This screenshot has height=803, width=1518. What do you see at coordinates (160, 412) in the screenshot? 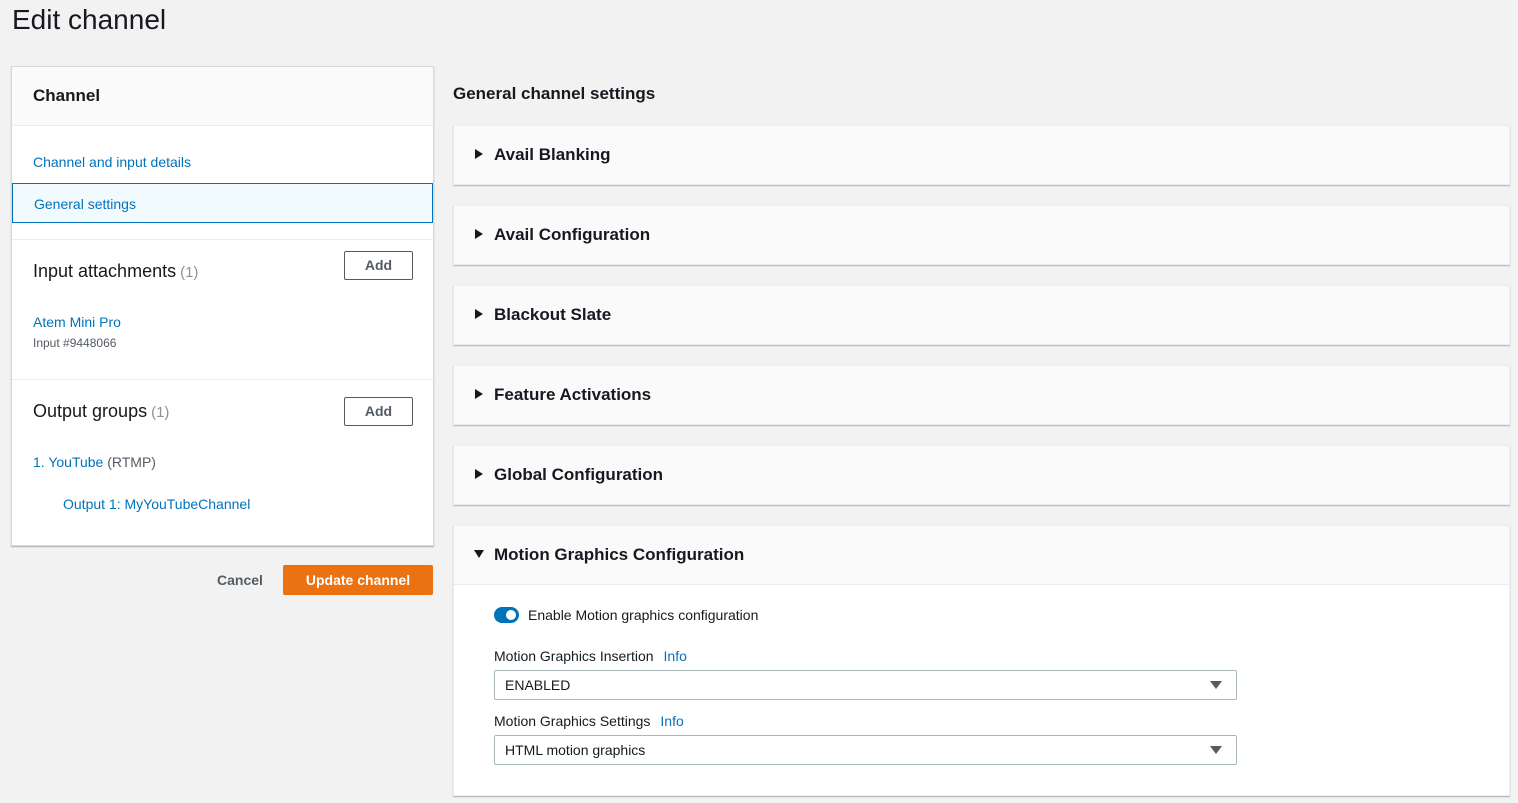
I see `output-groups-count: (1)` at bounding box center [160, 412].